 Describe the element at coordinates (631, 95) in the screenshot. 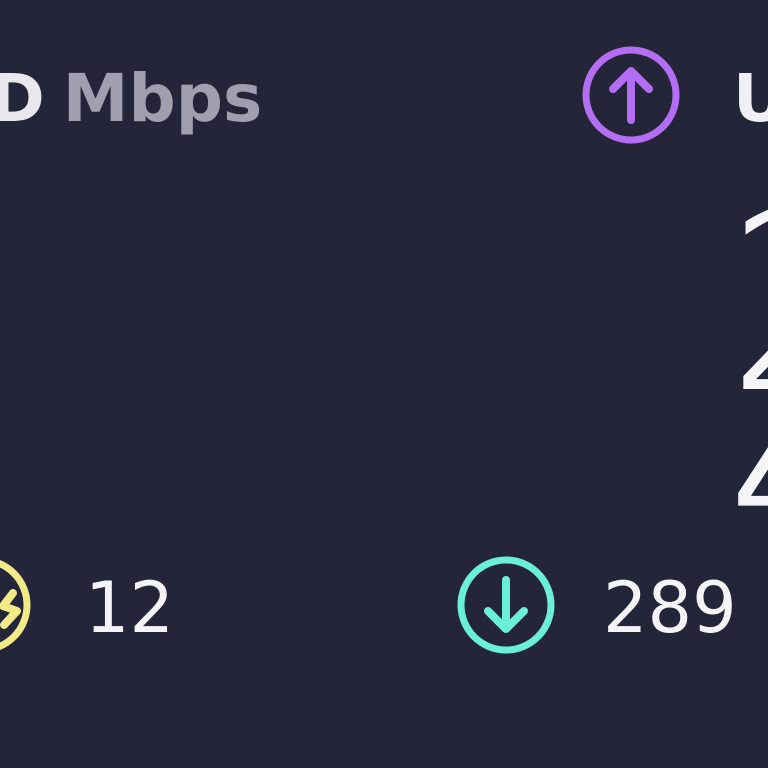

I see `upload-arrow-circle-icon` at that location.